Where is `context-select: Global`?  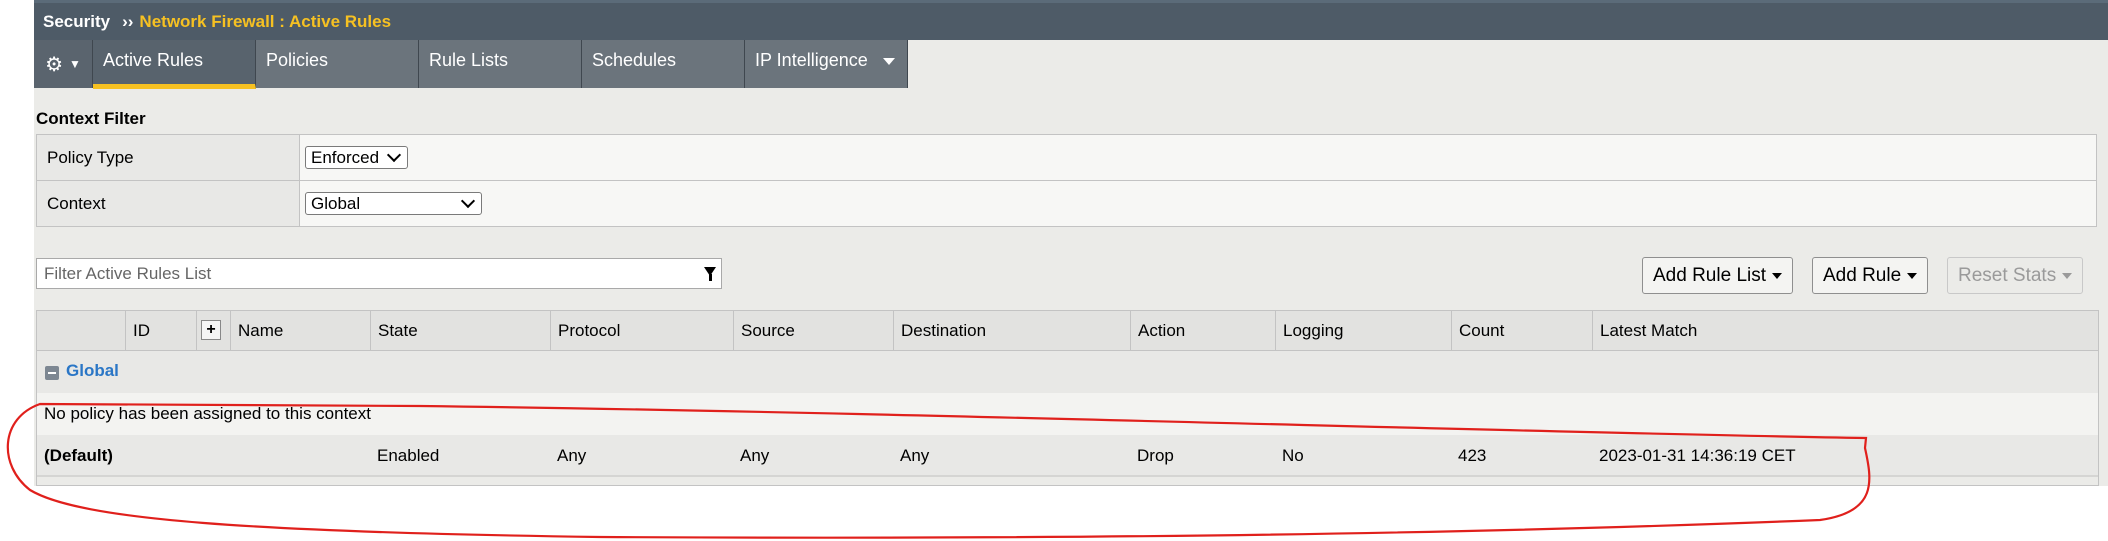 context-select: Global is located at coordinates (393, 203).